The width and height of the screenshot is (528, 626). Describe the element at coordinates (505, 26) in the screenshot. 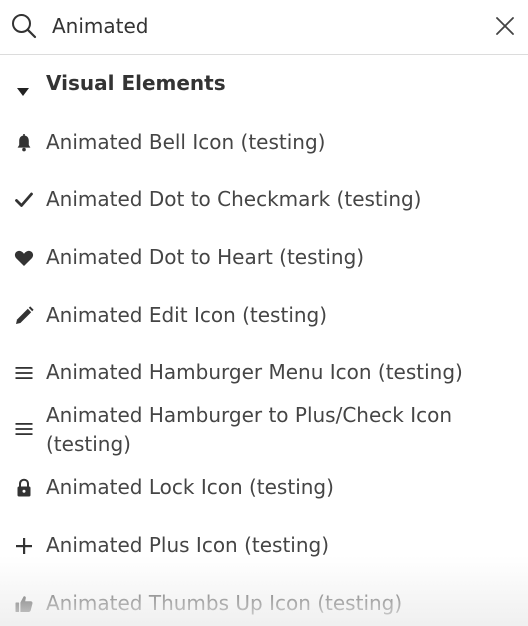

I see `close-icon` at that location.